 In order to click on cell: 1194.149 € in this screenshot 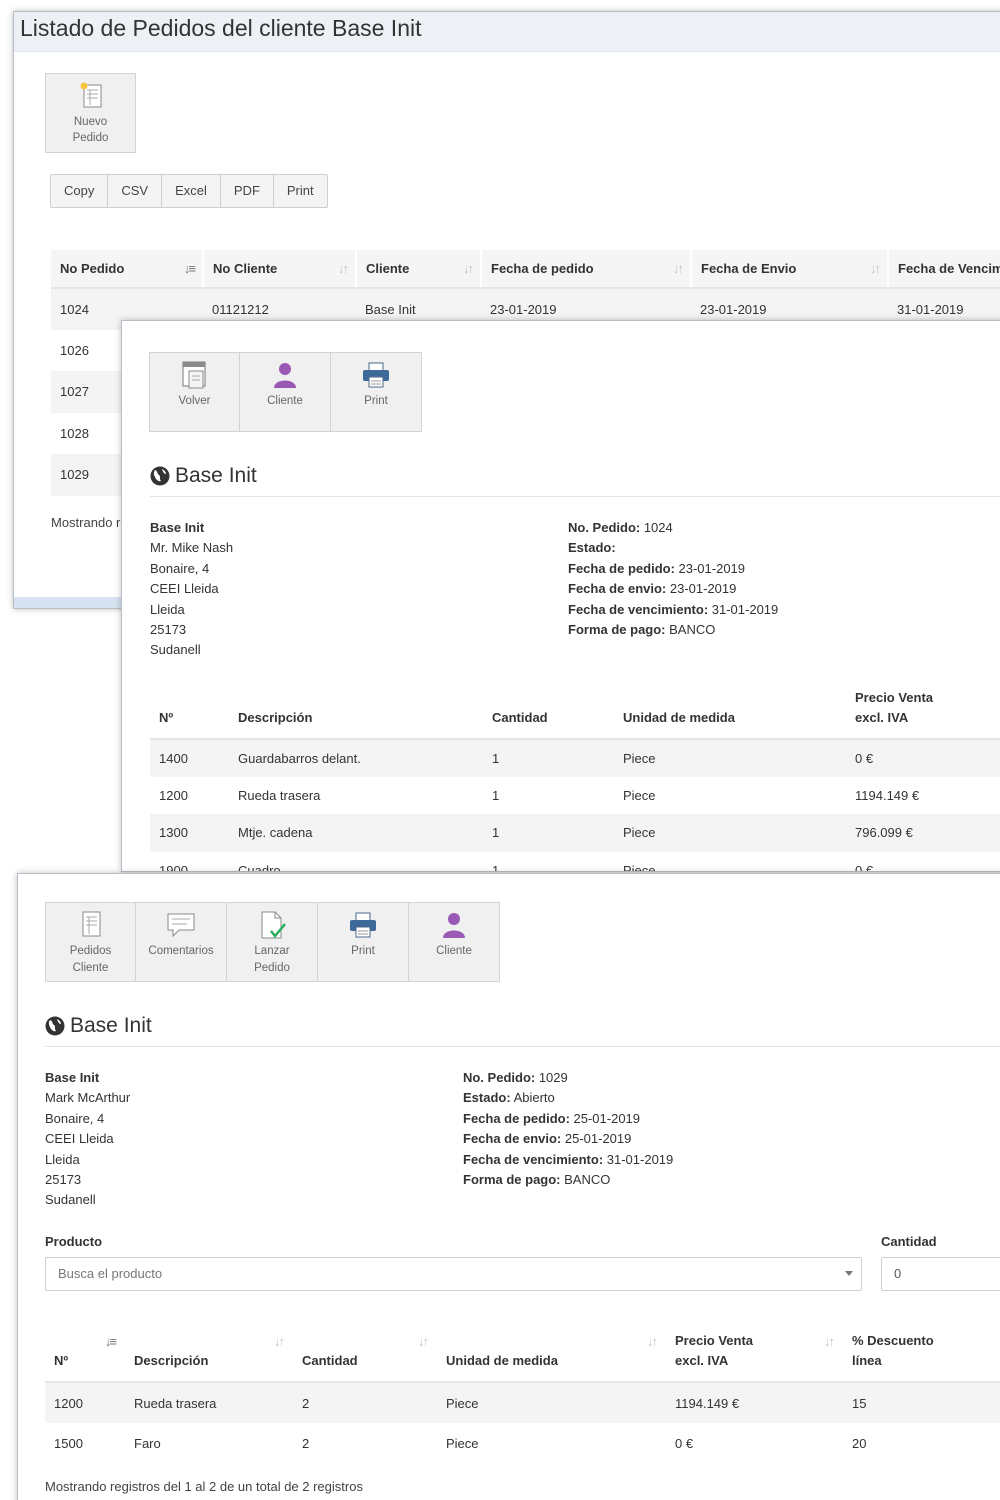, I will do `click(887, 795)`.